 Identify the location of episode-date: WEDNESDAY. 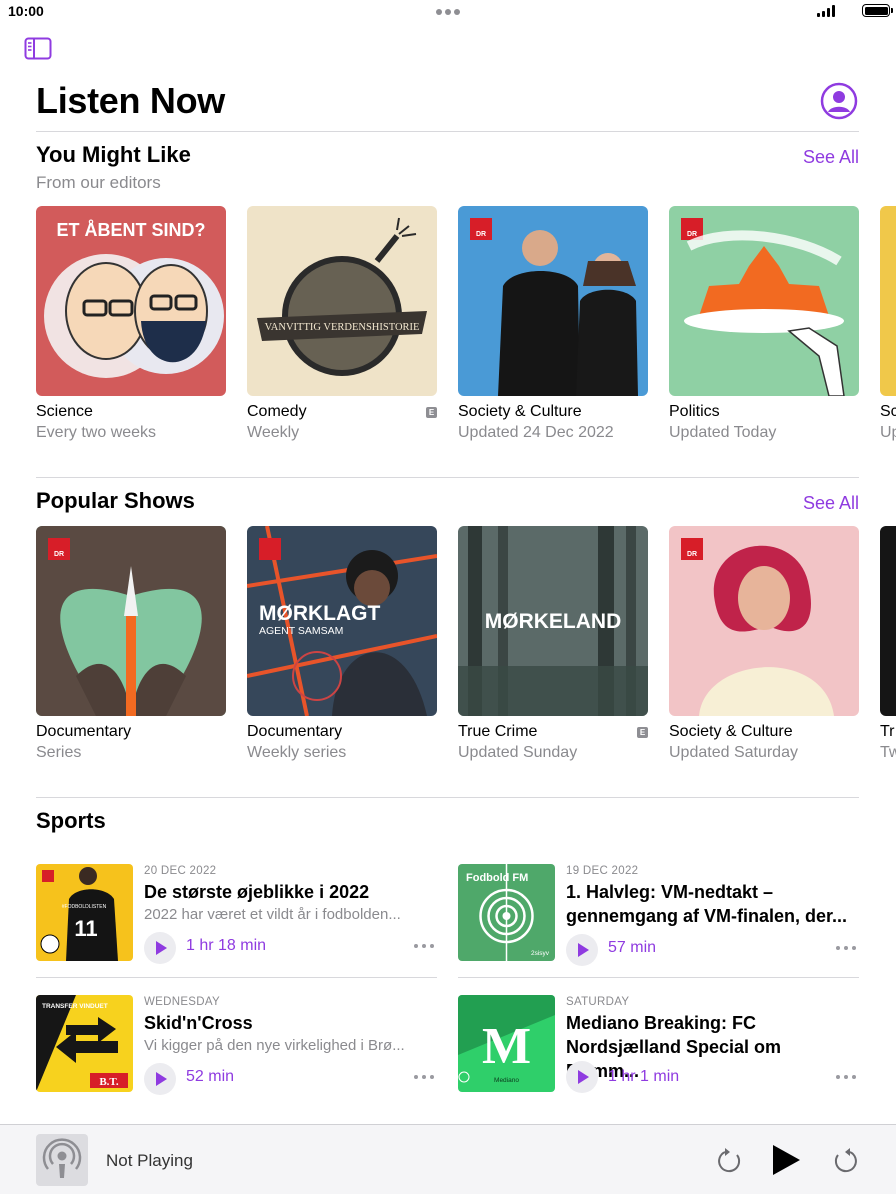
(182, 1002).